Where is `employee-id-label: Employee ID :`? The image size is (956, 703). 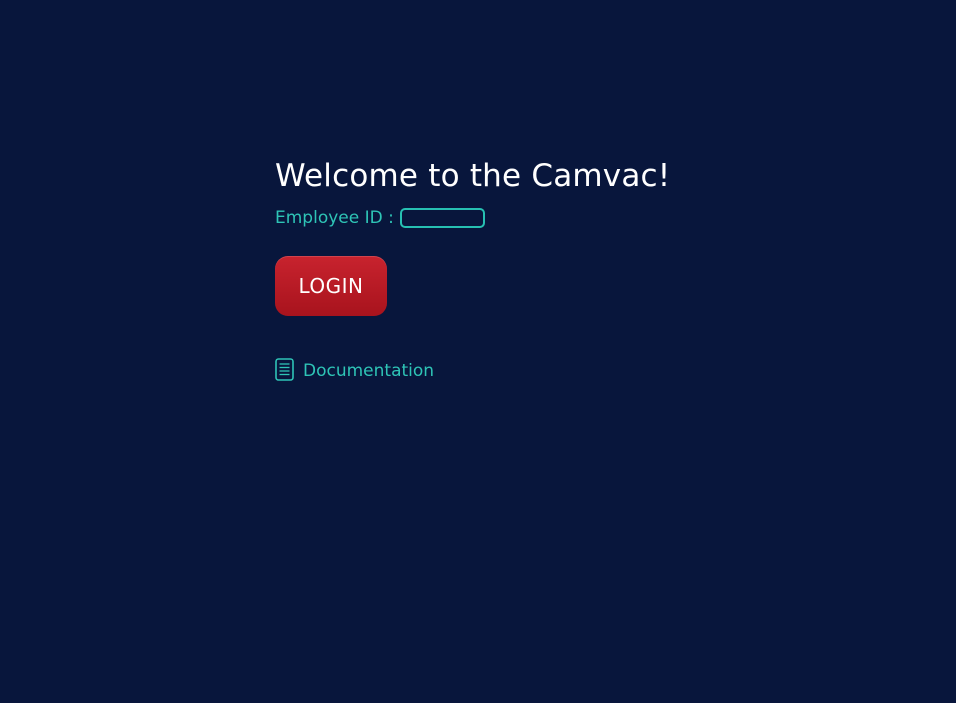
employee-id-label: Employee ID : is located at coordinates (334, 218).